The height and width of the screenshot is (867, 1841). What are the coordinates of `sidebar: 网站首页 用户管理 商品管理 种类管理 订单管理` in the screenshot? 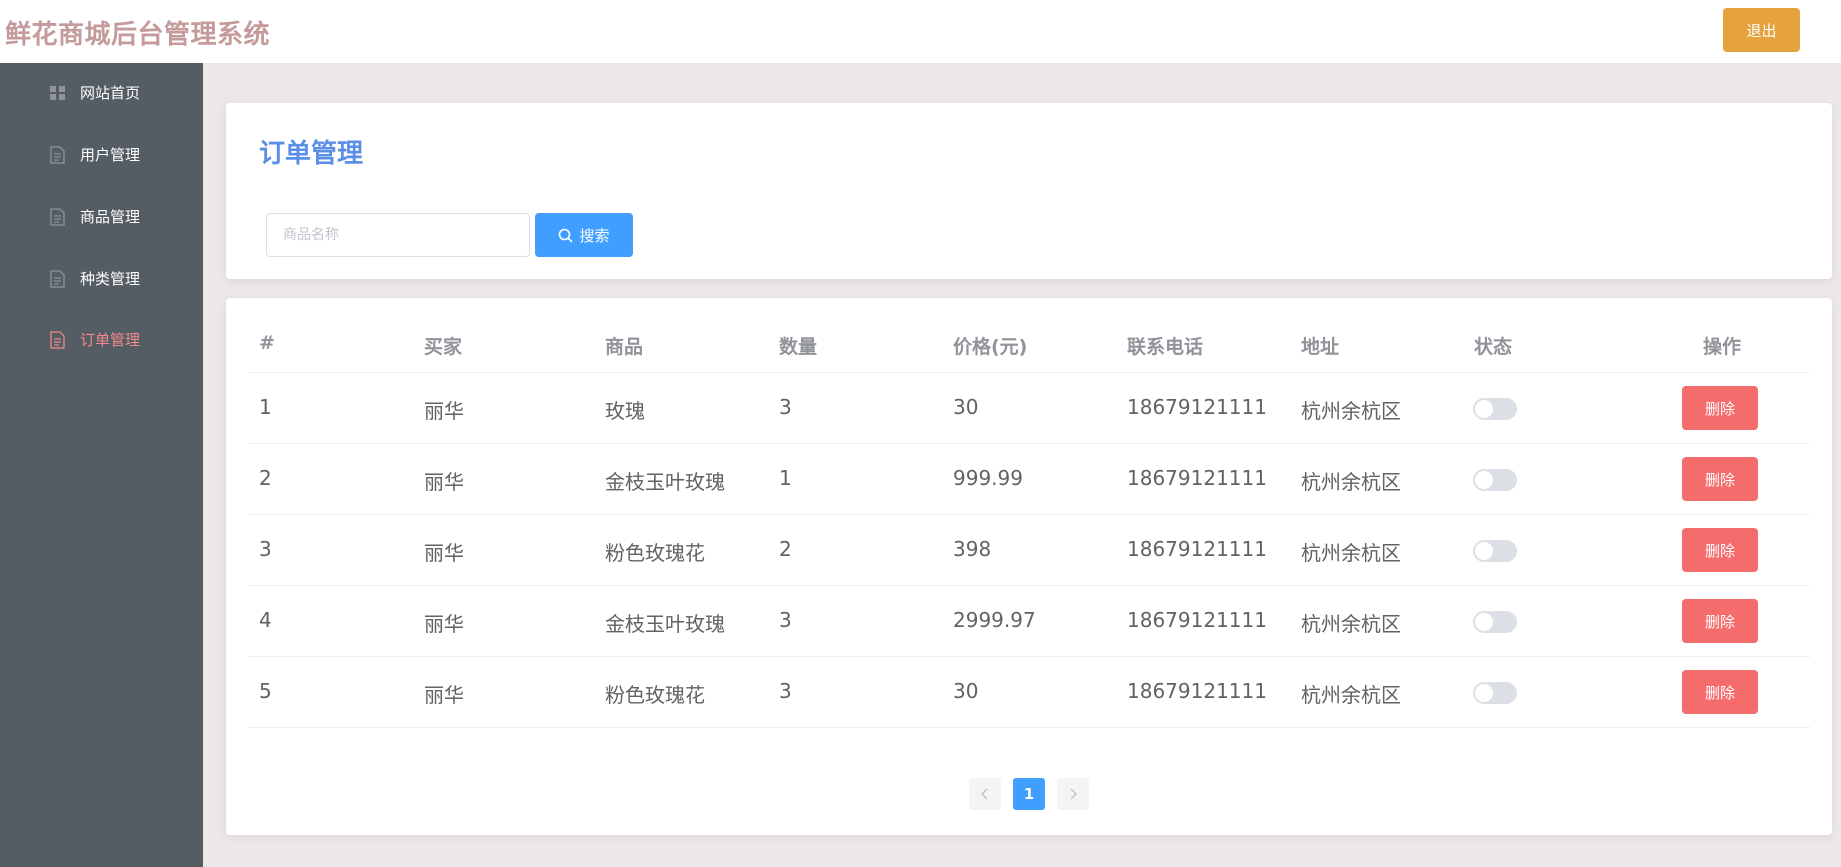 It's located at (101, 465).